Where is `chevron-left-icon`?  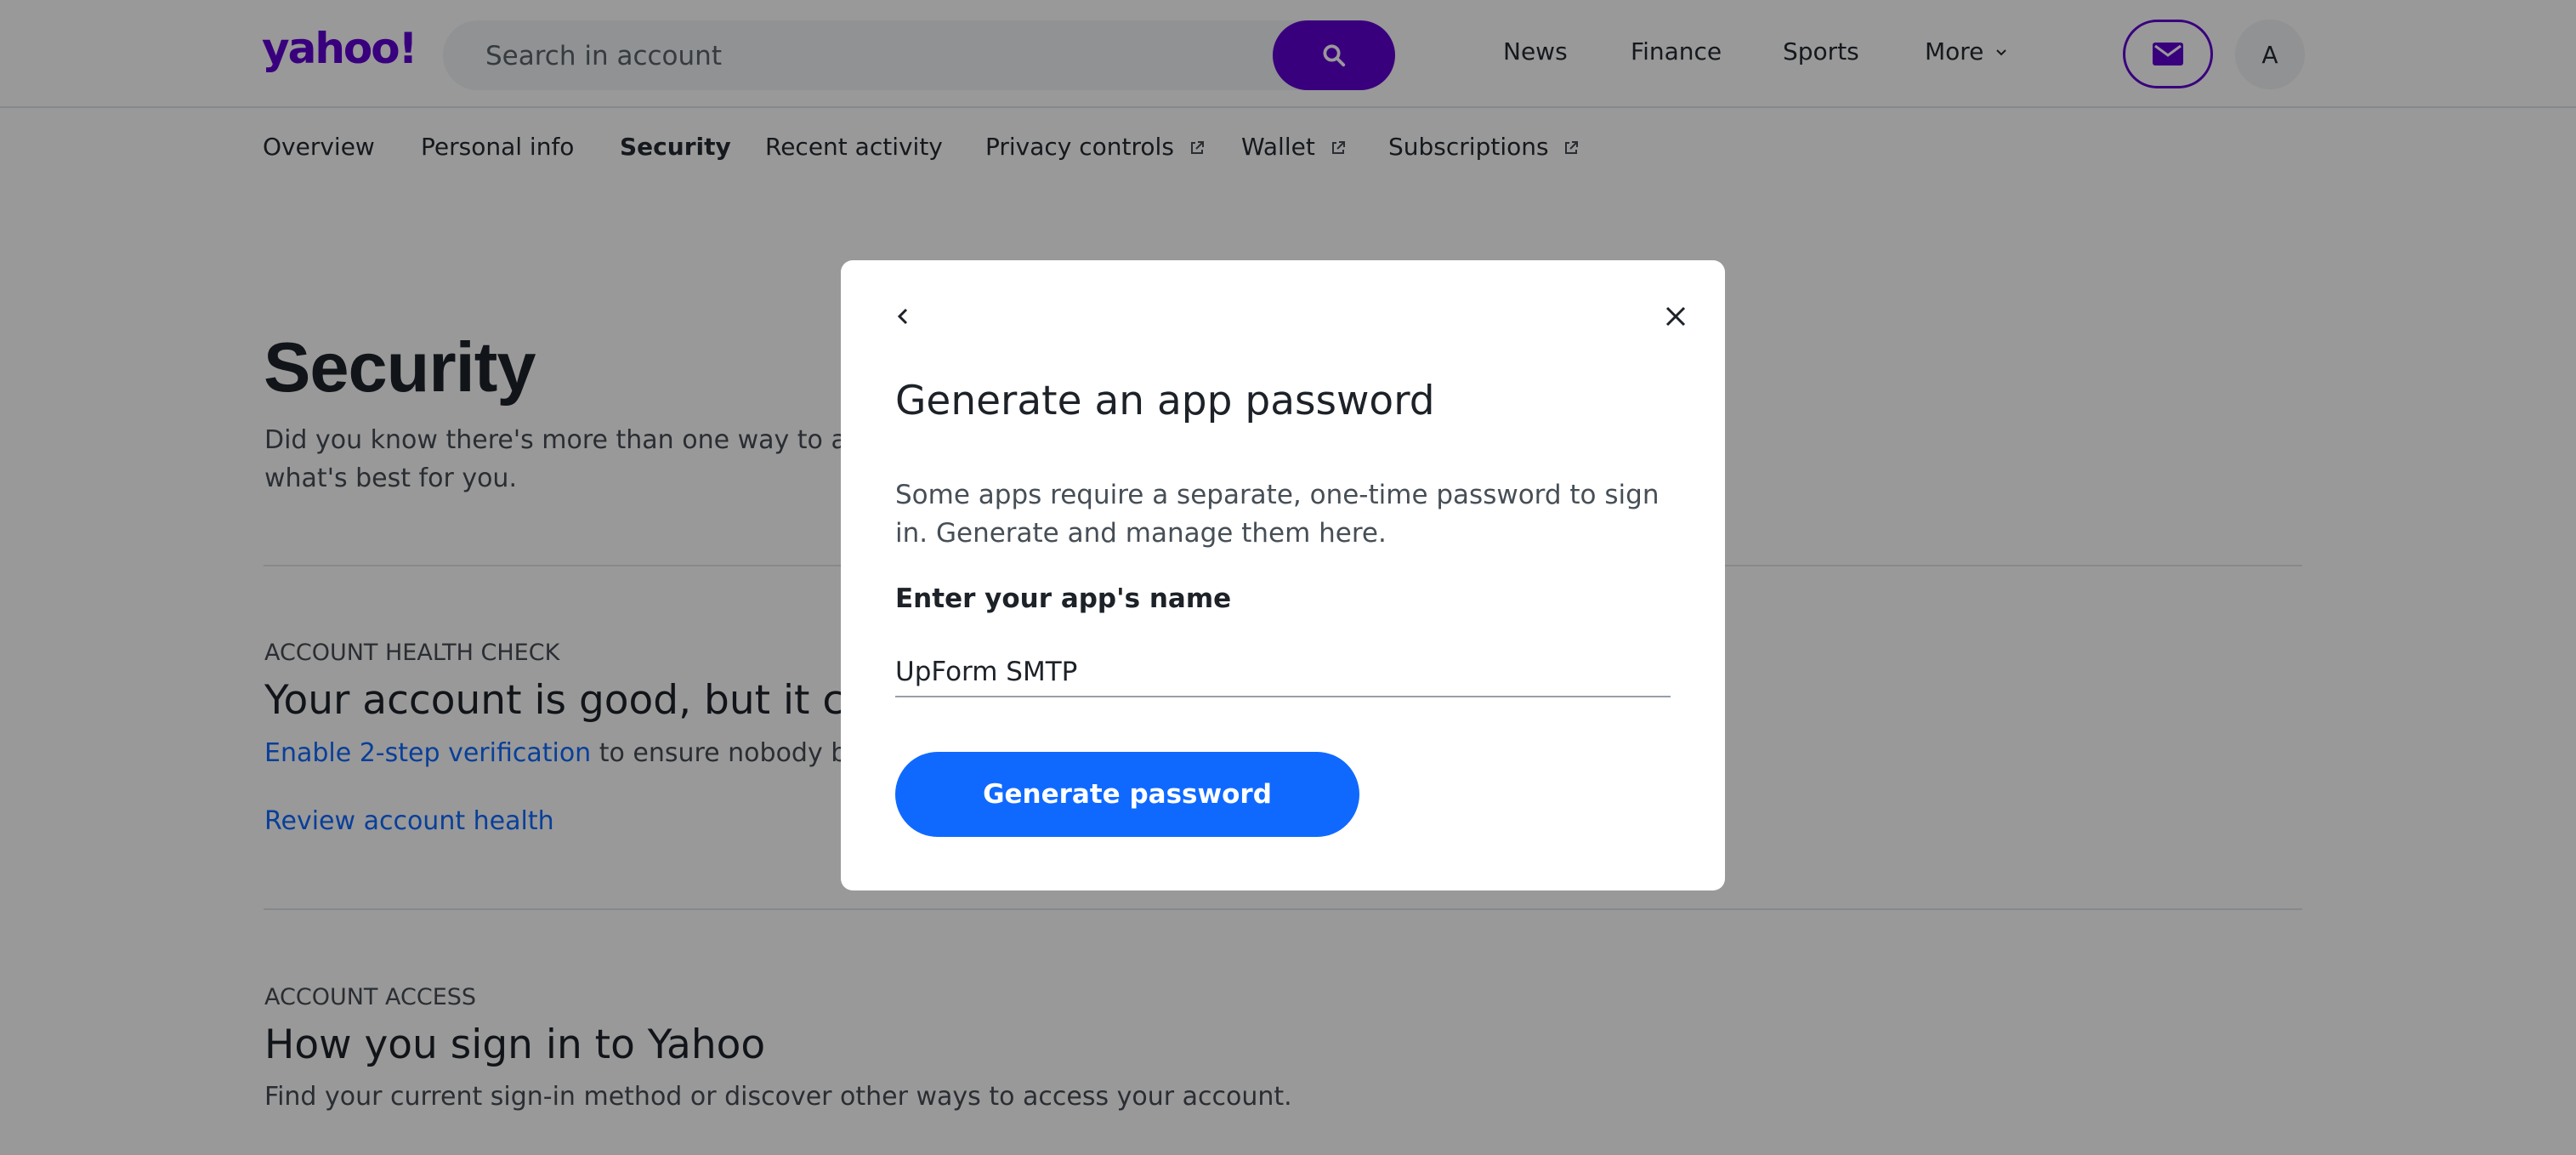
chevron-left-icon is located at coordinates (902, 316).